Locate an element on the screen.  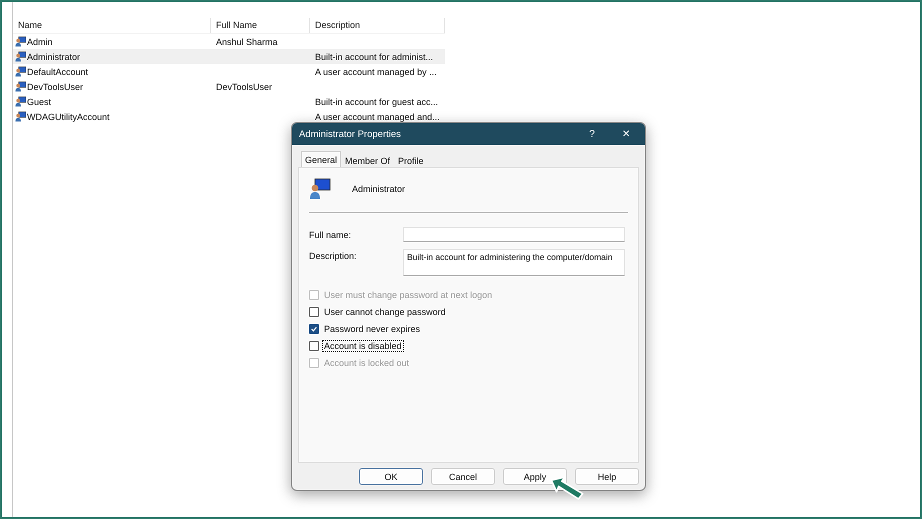
column-header: Full Name is located at coordinates (260, 25).